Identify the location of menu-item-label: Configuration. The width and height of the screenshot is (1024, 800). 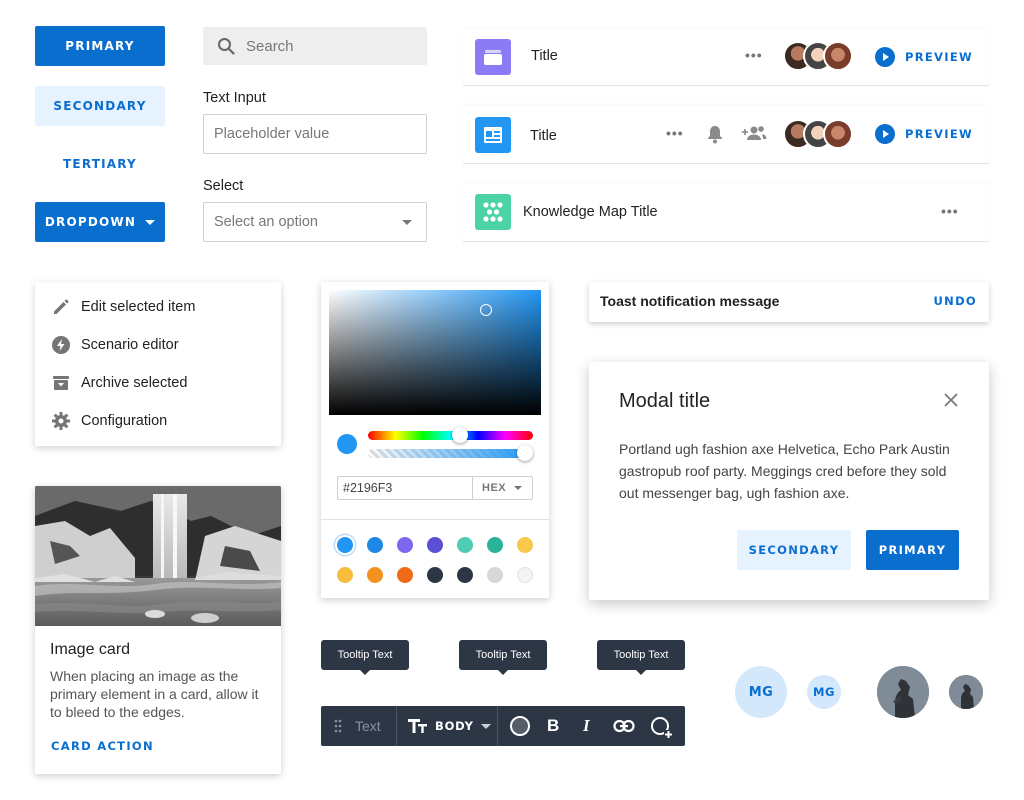
(124, 421).